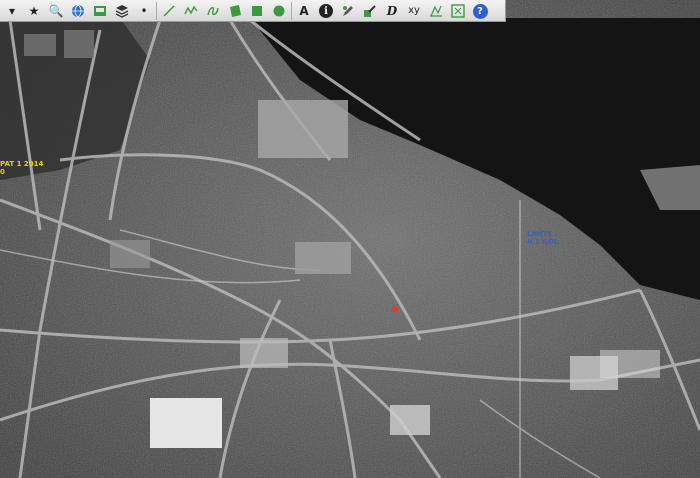  What do you see at coordinates (543, 242) in the screenshot?
I see `map-label-east-line-2: A 1 GOL` at bounding box center [543, 242].